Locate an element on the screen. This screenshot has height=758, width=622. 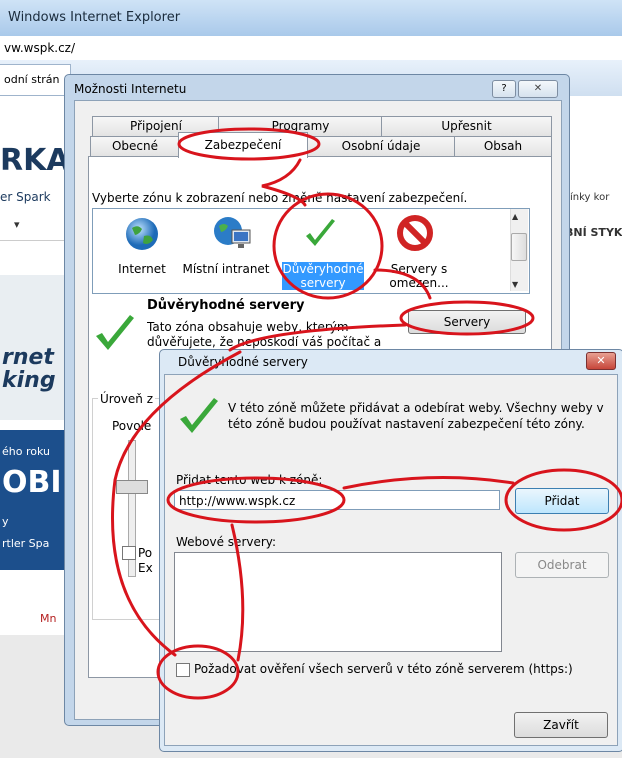
protected-mode-checkbox is located at coordinates (129, 553).